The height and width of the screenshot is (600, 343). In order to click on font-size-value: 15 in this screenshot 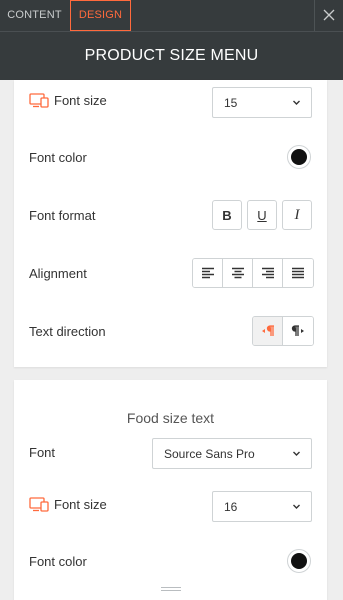, I will do `click(231, 103)`.